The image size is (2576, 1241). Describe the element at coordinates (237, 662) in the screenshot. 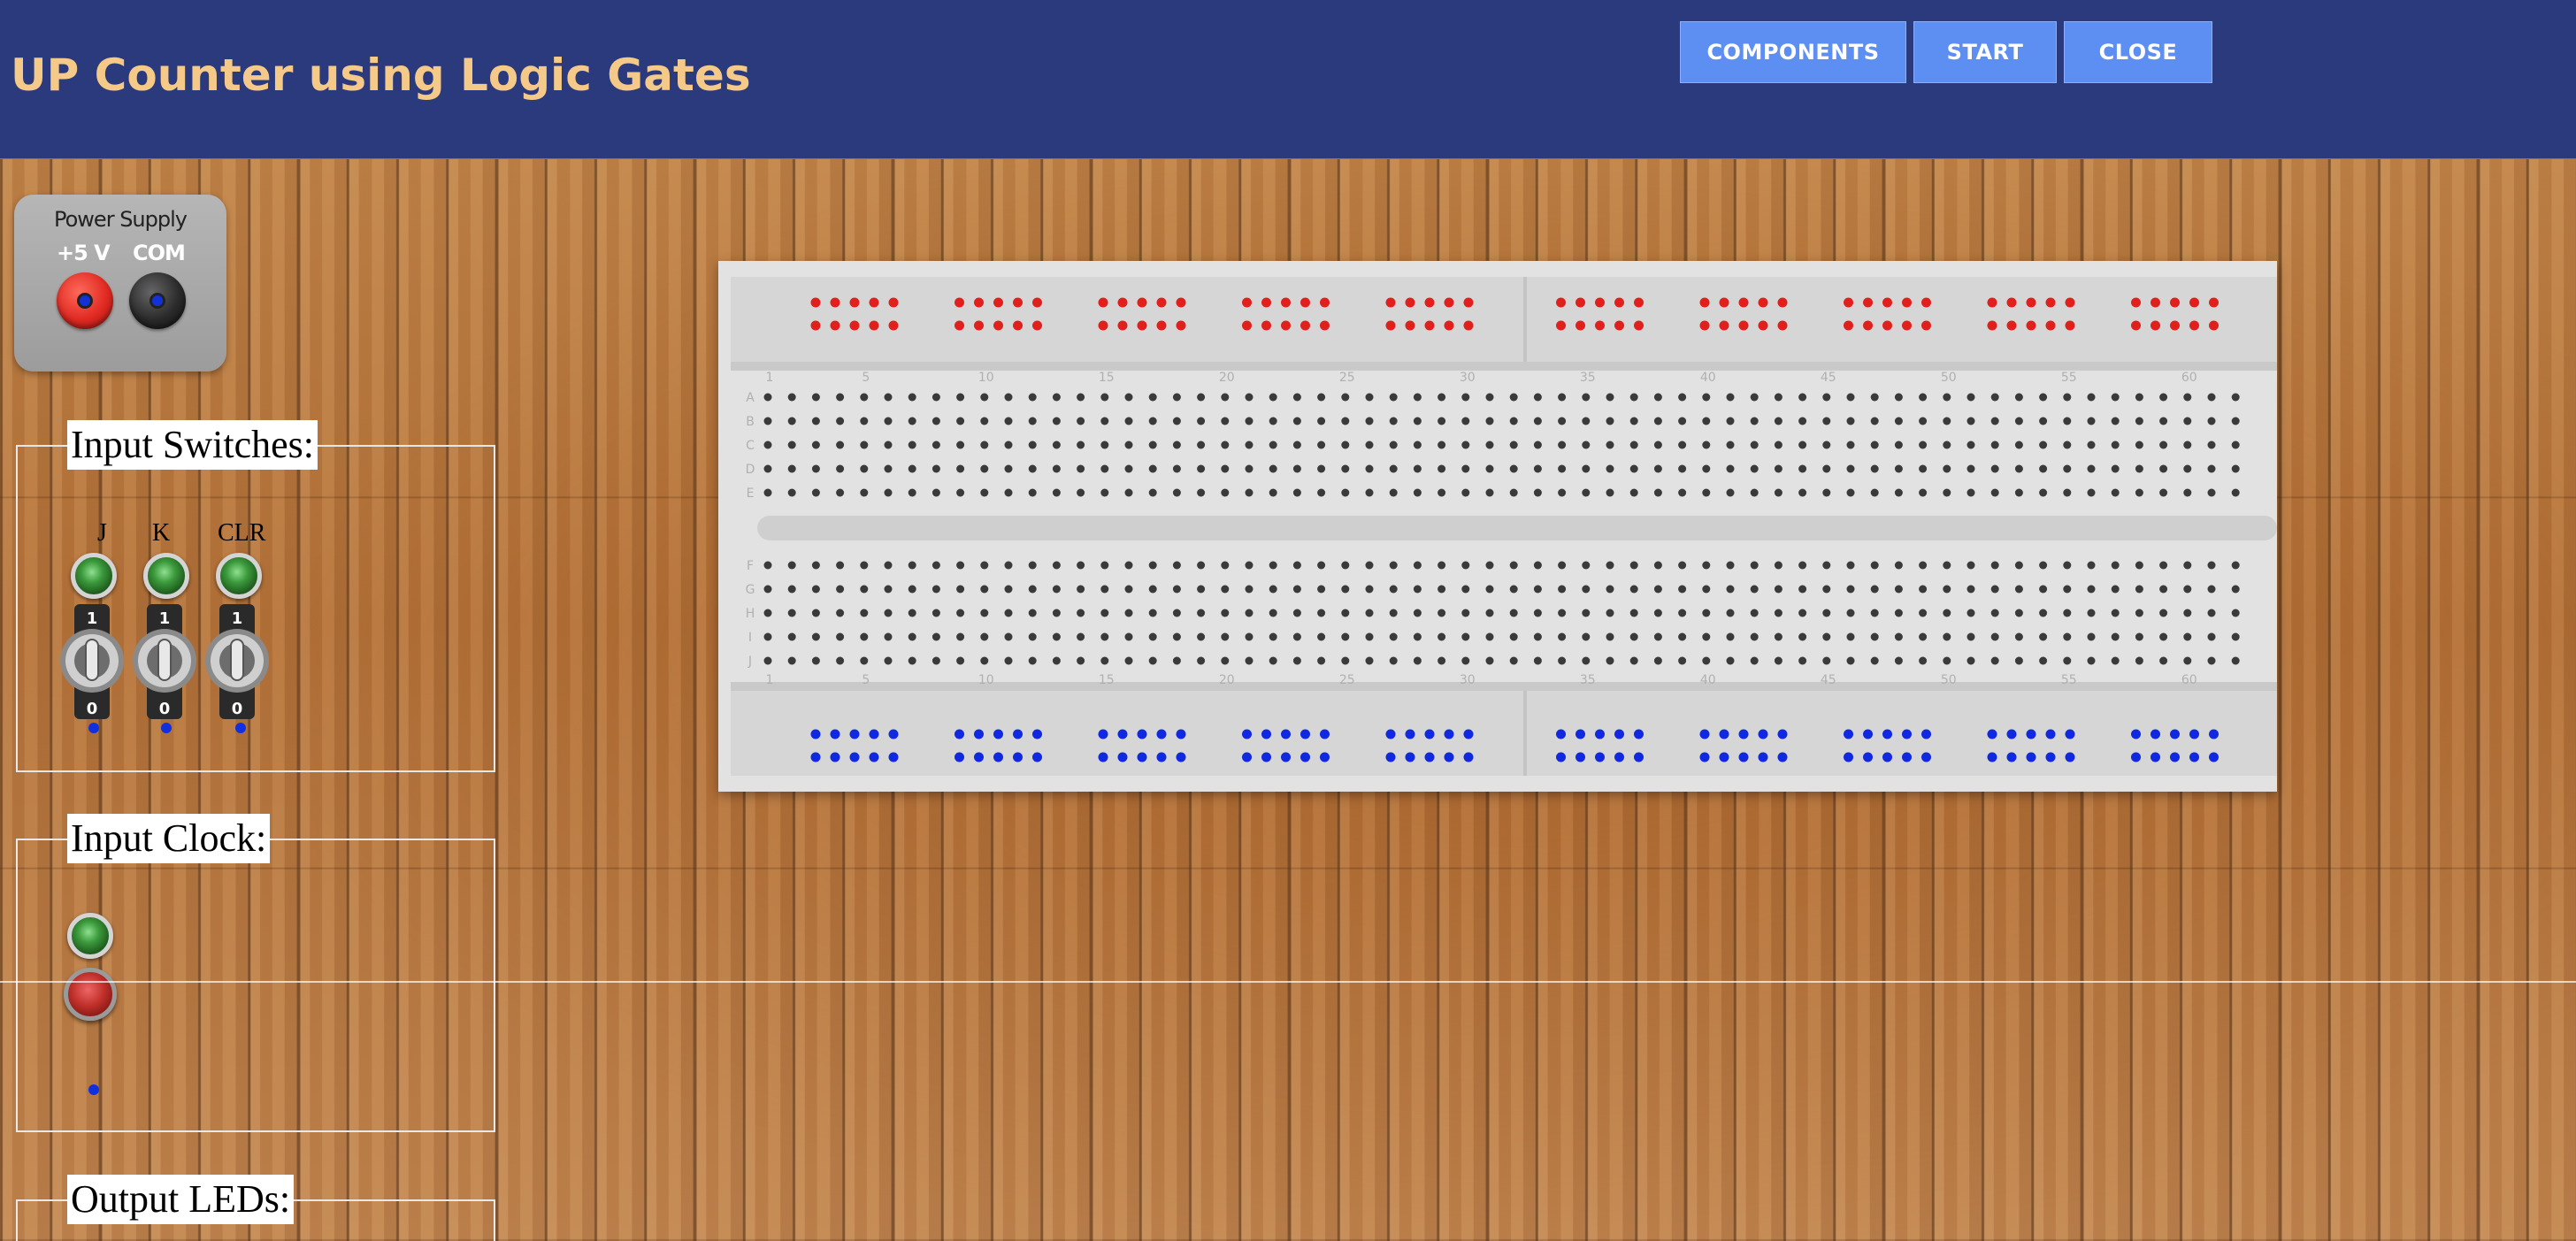

I see `toggle-switch-clr: 1 0` at that location.